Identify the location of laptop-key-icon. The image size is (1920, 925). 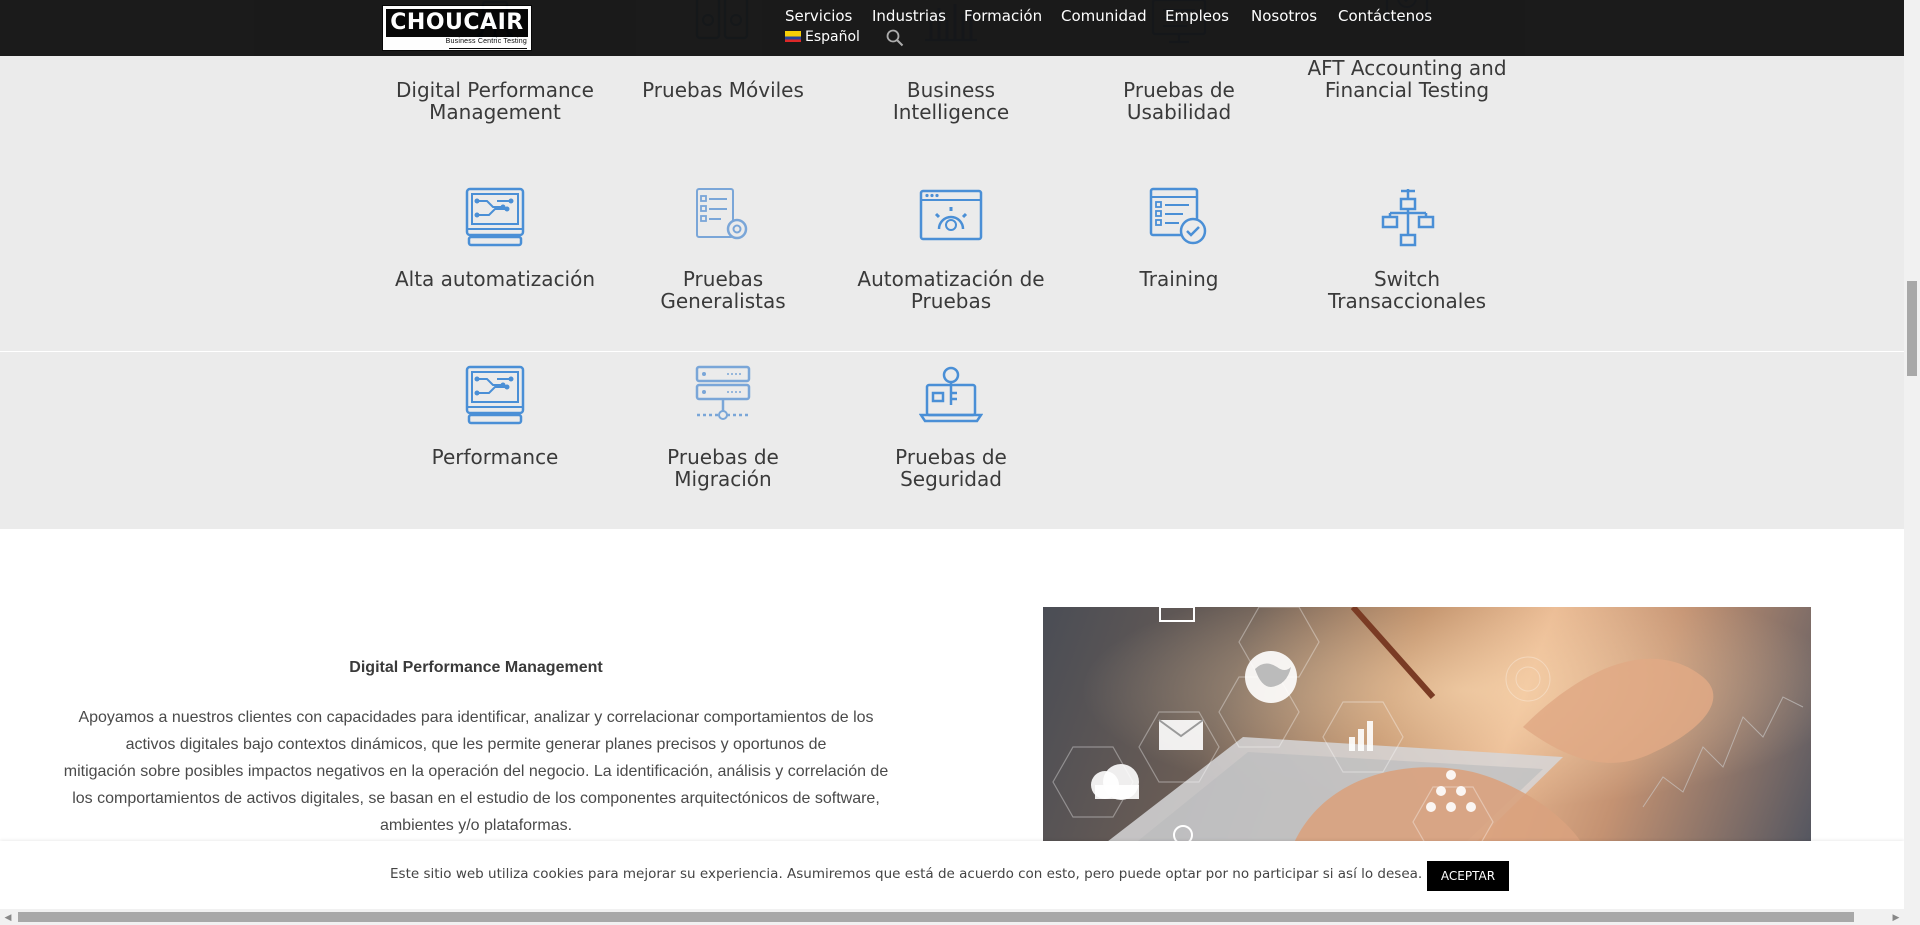
(951, 394).